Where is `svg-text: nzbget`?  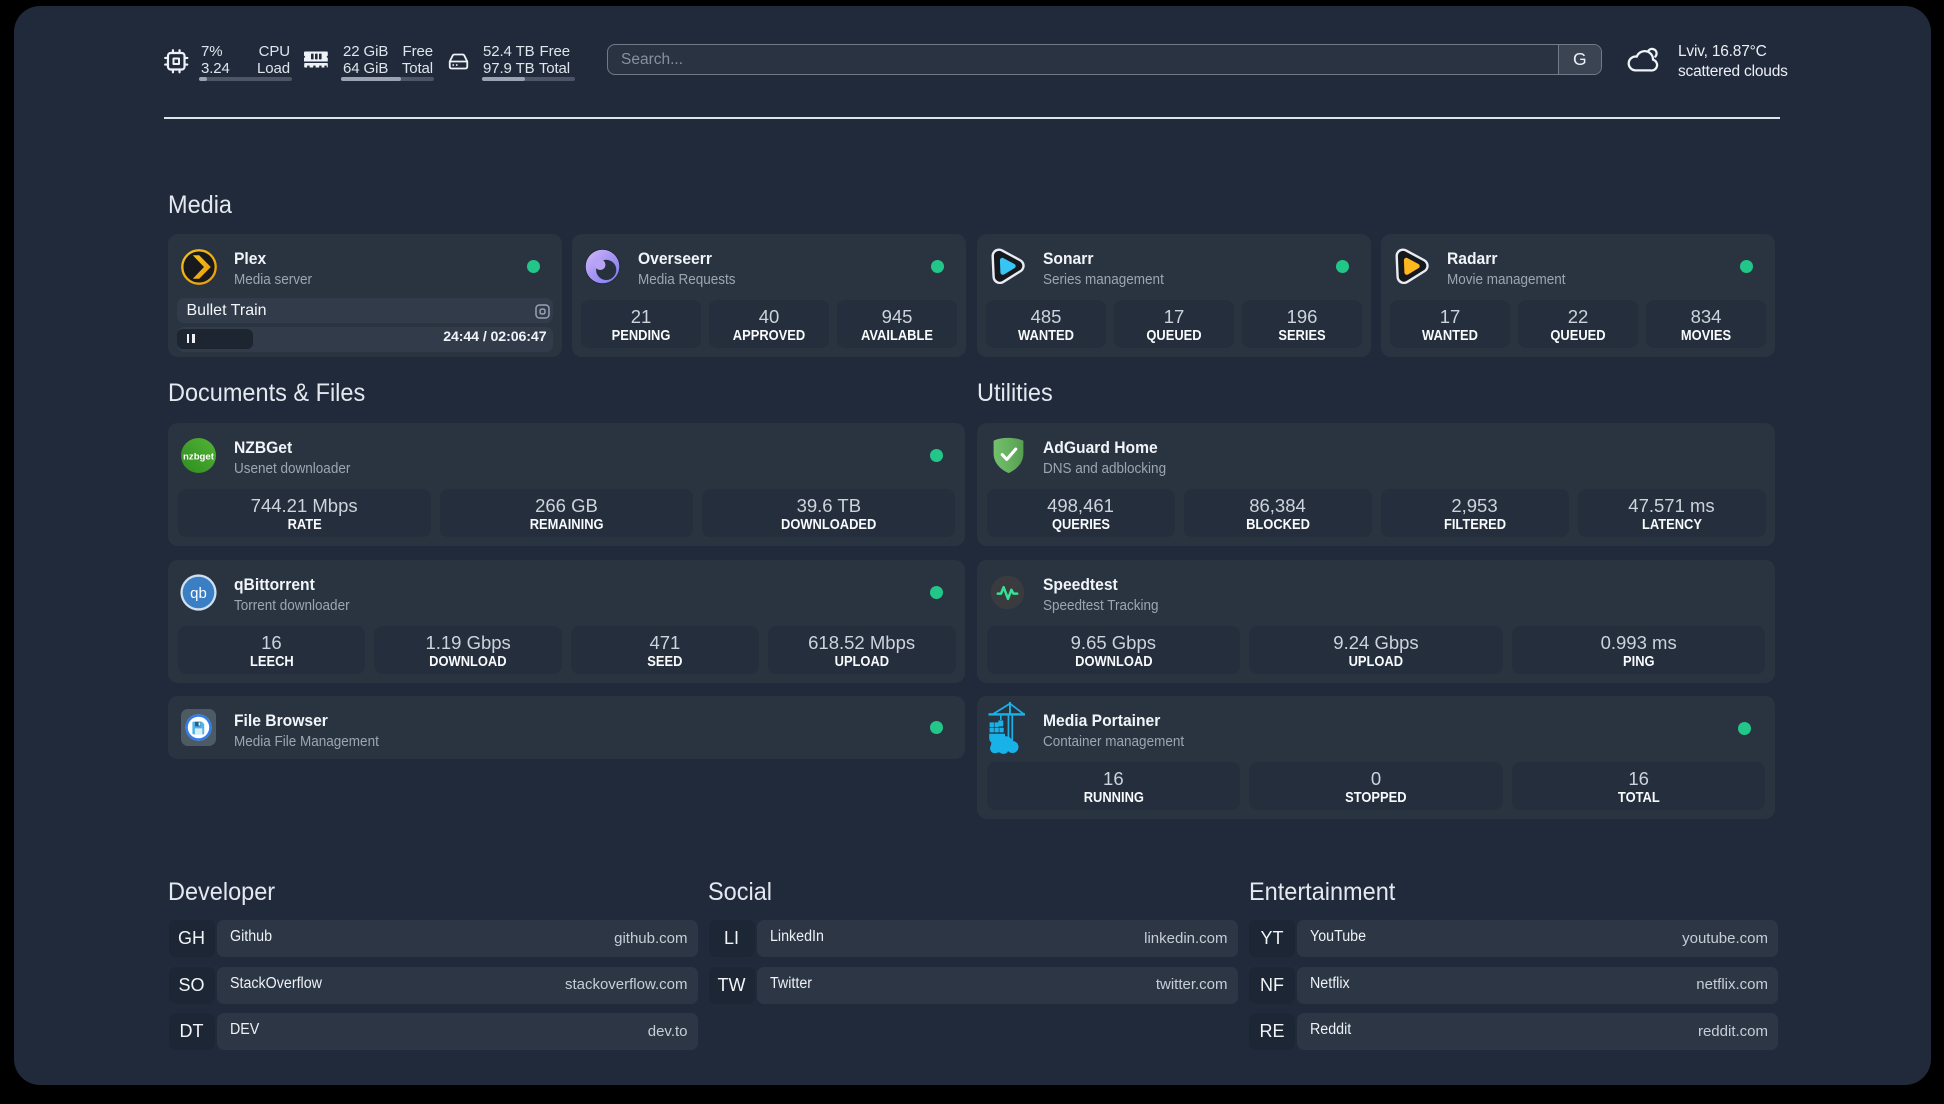
svg-text: nzbget is located at coordinates (199, 457).